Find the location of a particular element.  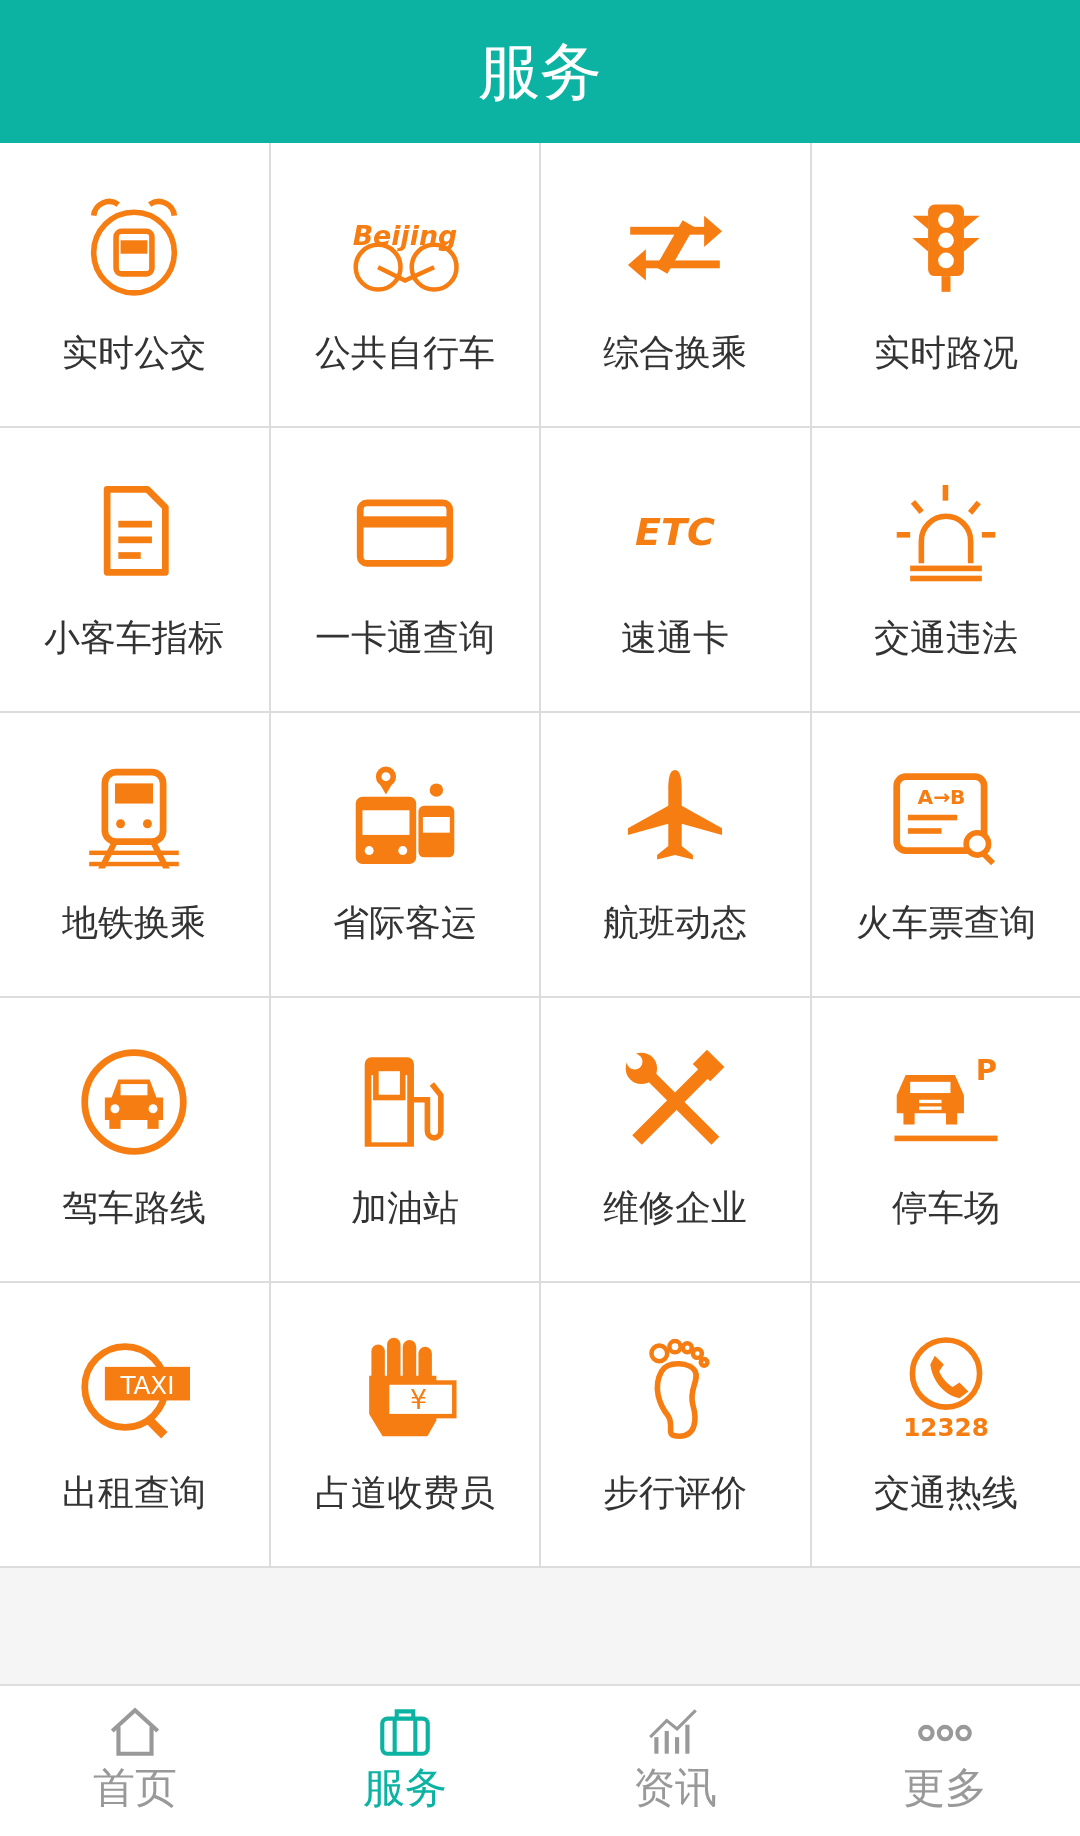

service-label: 小客车指标 is located at coordinates (134, 638).